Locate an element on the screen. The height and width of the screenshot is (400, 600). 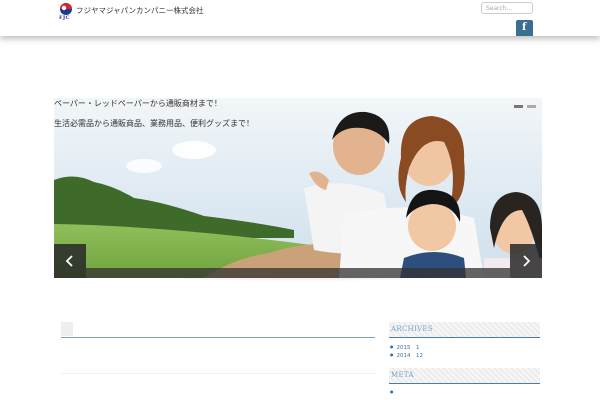
slider-progress-bar is located at coordinates (298, 273).